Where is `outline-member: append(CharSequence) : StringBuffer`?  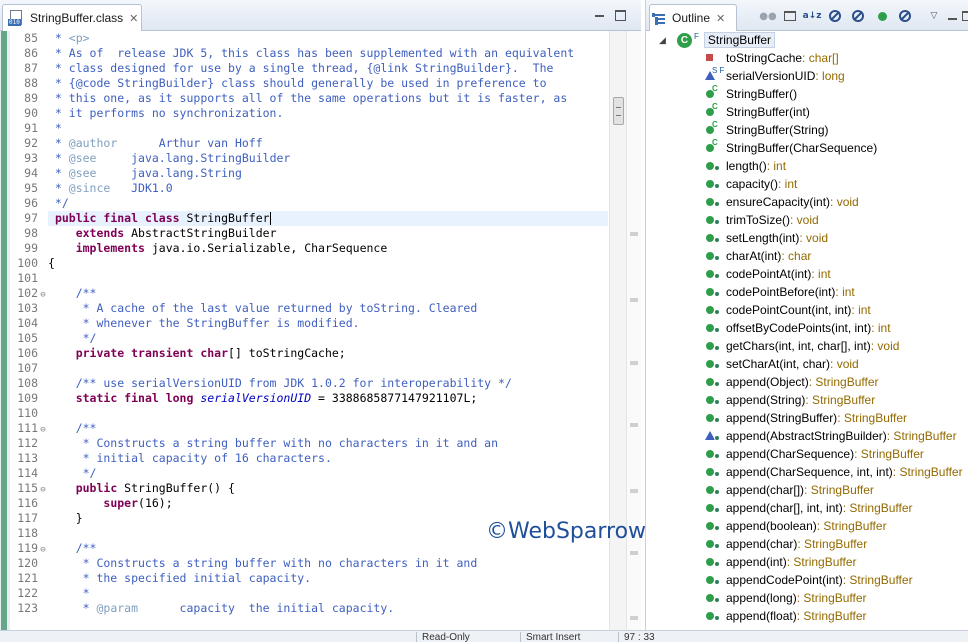
outline-member: append(CharSequence) : StringBuffer is located at coordinates (814, 454).